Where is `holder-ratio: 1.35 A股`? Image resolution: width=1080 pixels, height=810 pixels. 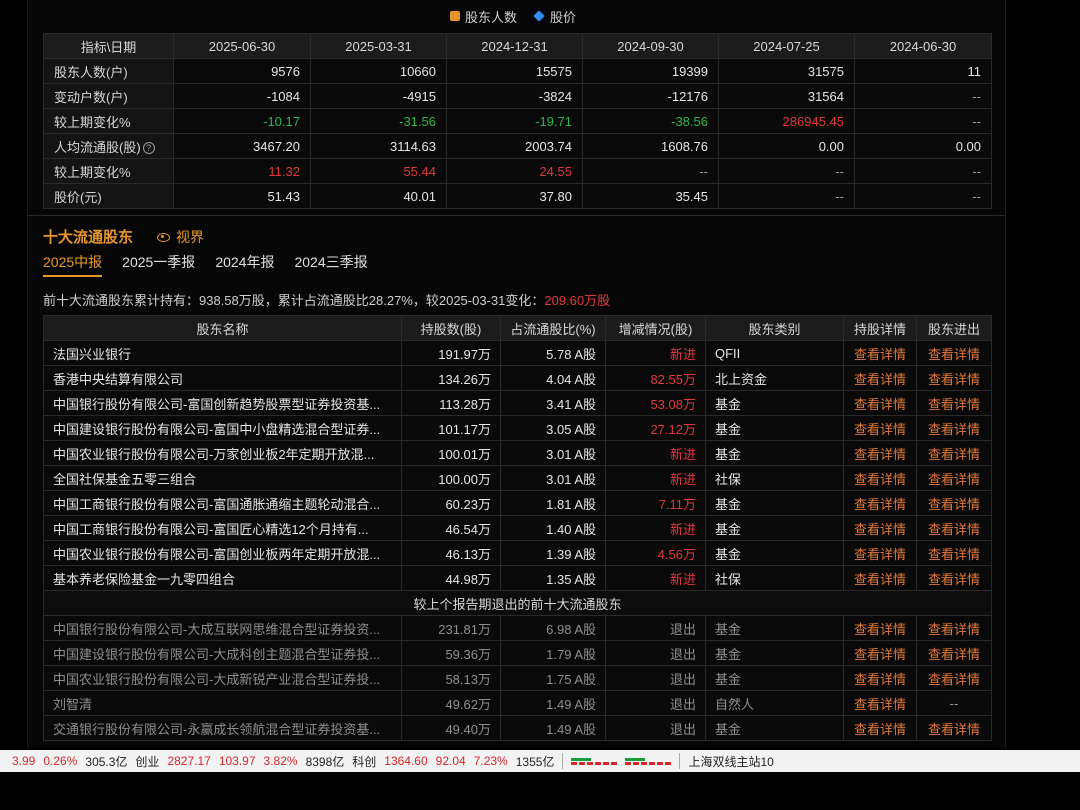 holder-ratio: 1.35 A股 is located at coordinates (553, 578).